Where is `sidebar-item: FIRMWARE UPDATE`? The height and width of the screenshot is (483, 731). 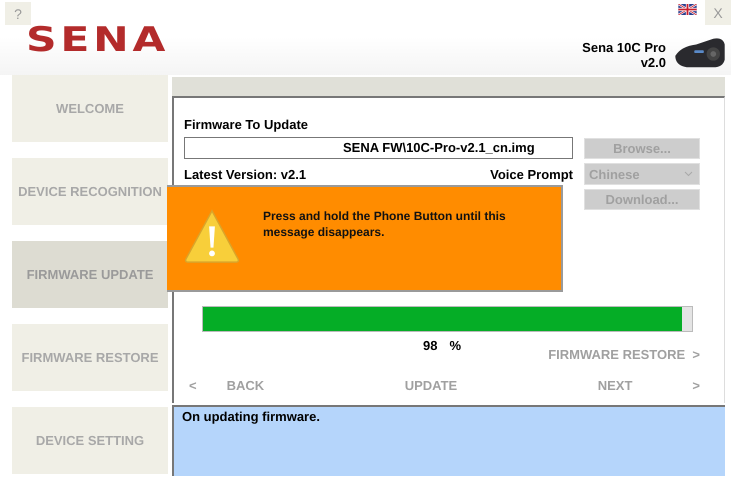
sidebar-item: FIRMWARE UPDATE is located at coordinates (90, 274).